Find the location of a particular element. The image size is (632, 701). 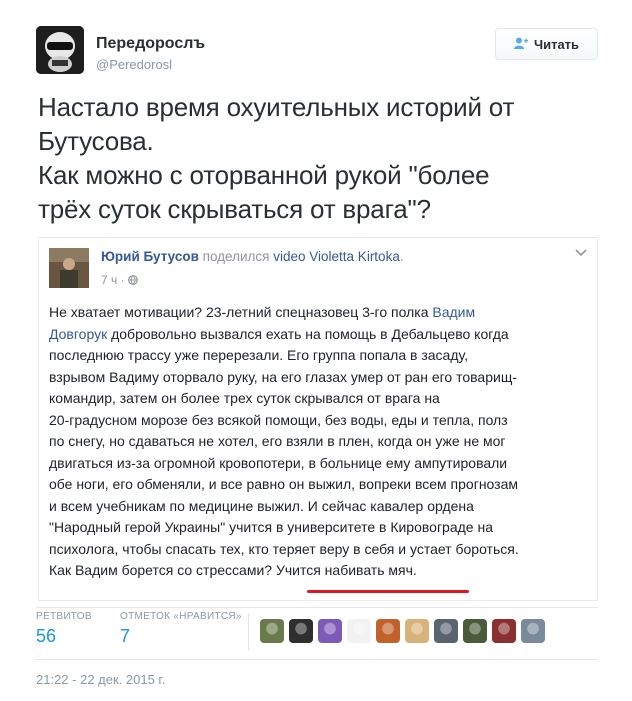

likes-count: 7 is located at coordinates (125, 636).